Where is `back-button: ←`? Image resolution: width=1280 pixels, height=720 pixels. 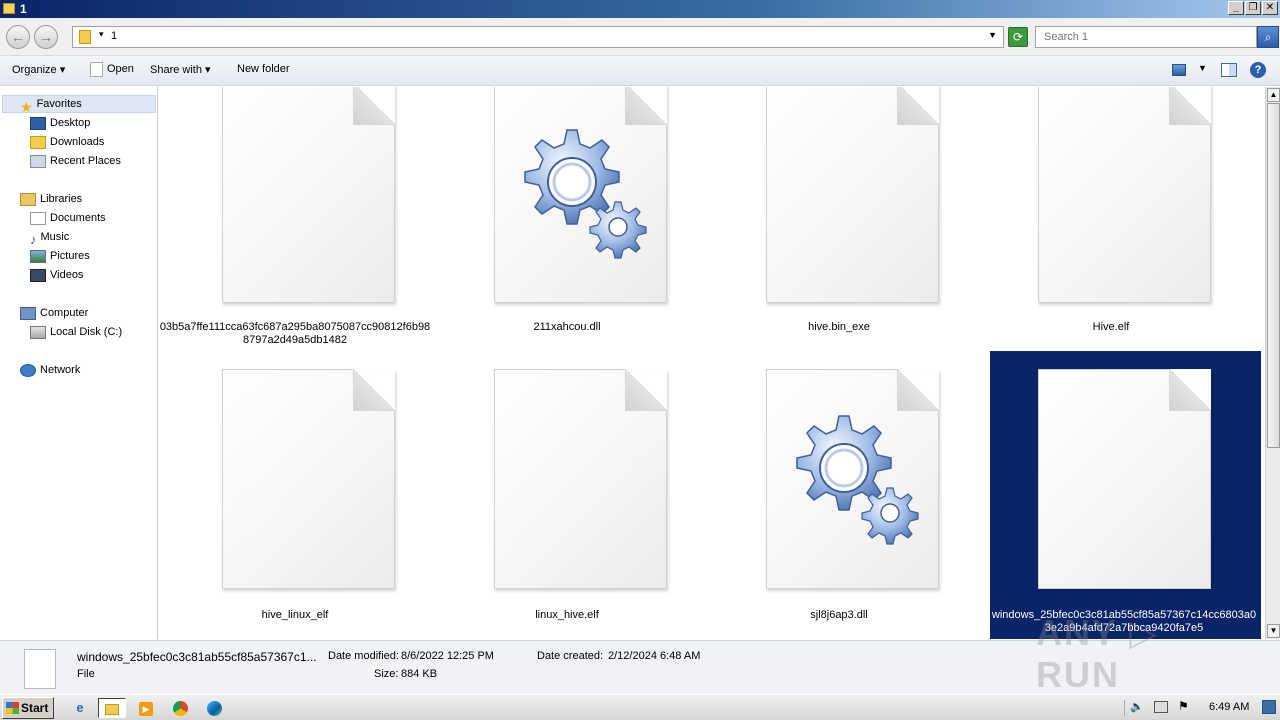 back-button: ← is located at coordinates (18, 37).